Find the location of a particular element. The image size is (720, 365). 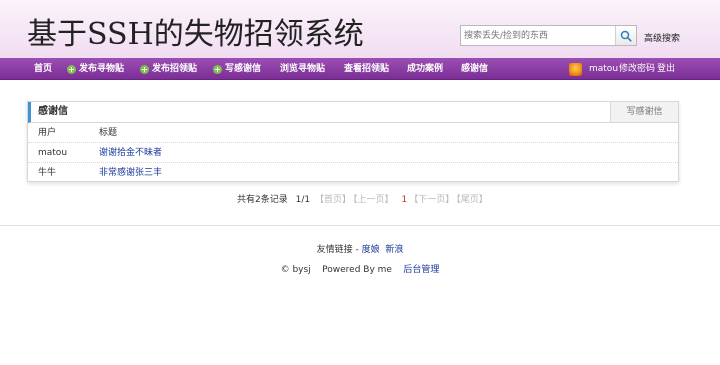

table-header-row: 用户 标题 is located at coordinates (353, 133).